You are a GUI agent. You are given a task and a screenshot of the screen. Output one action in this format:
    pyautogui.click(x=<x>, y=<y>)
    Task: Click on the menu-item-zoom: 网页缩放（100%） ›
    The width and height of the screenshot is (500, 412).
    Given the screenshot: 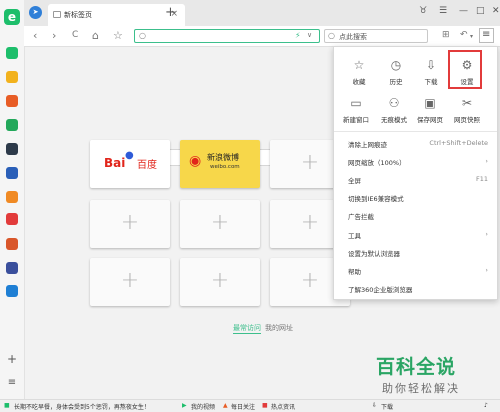 What is the action you would take?
    pyautogui.click(x=418, y=163)
    